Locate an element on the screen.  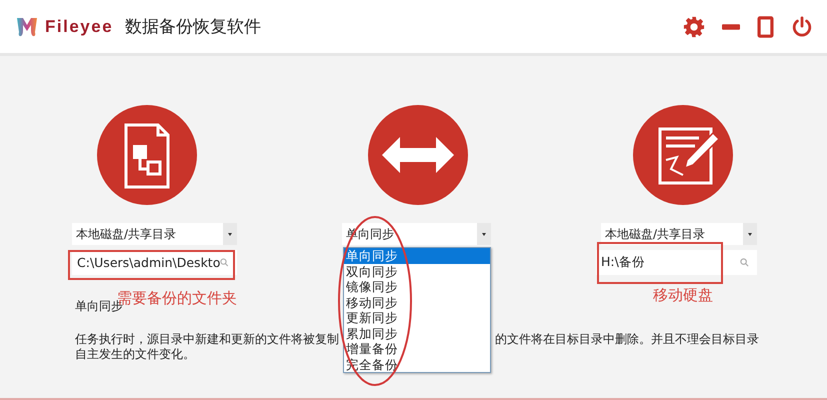
settings-icon is located at coordinates (694, 27).